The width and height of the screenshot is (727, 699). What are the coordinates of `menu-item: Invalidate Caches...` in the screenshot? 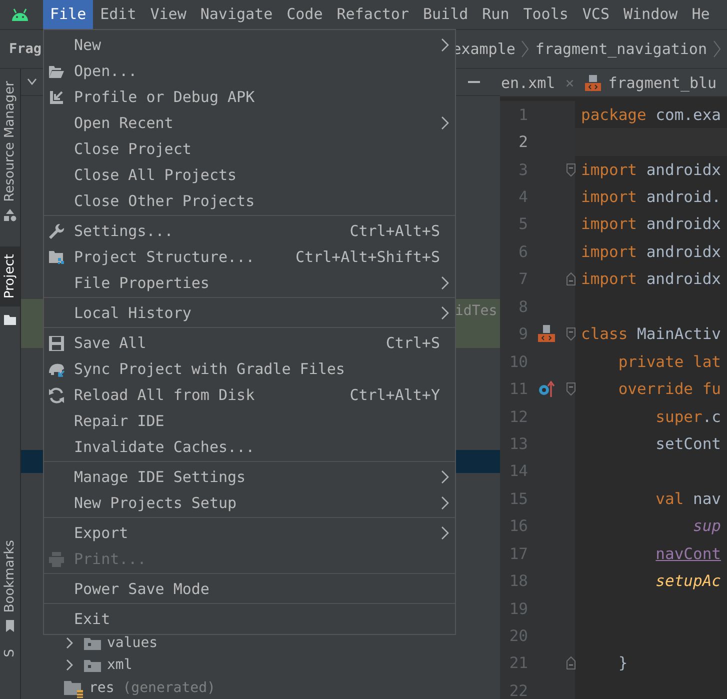 It's located at (164, 447).